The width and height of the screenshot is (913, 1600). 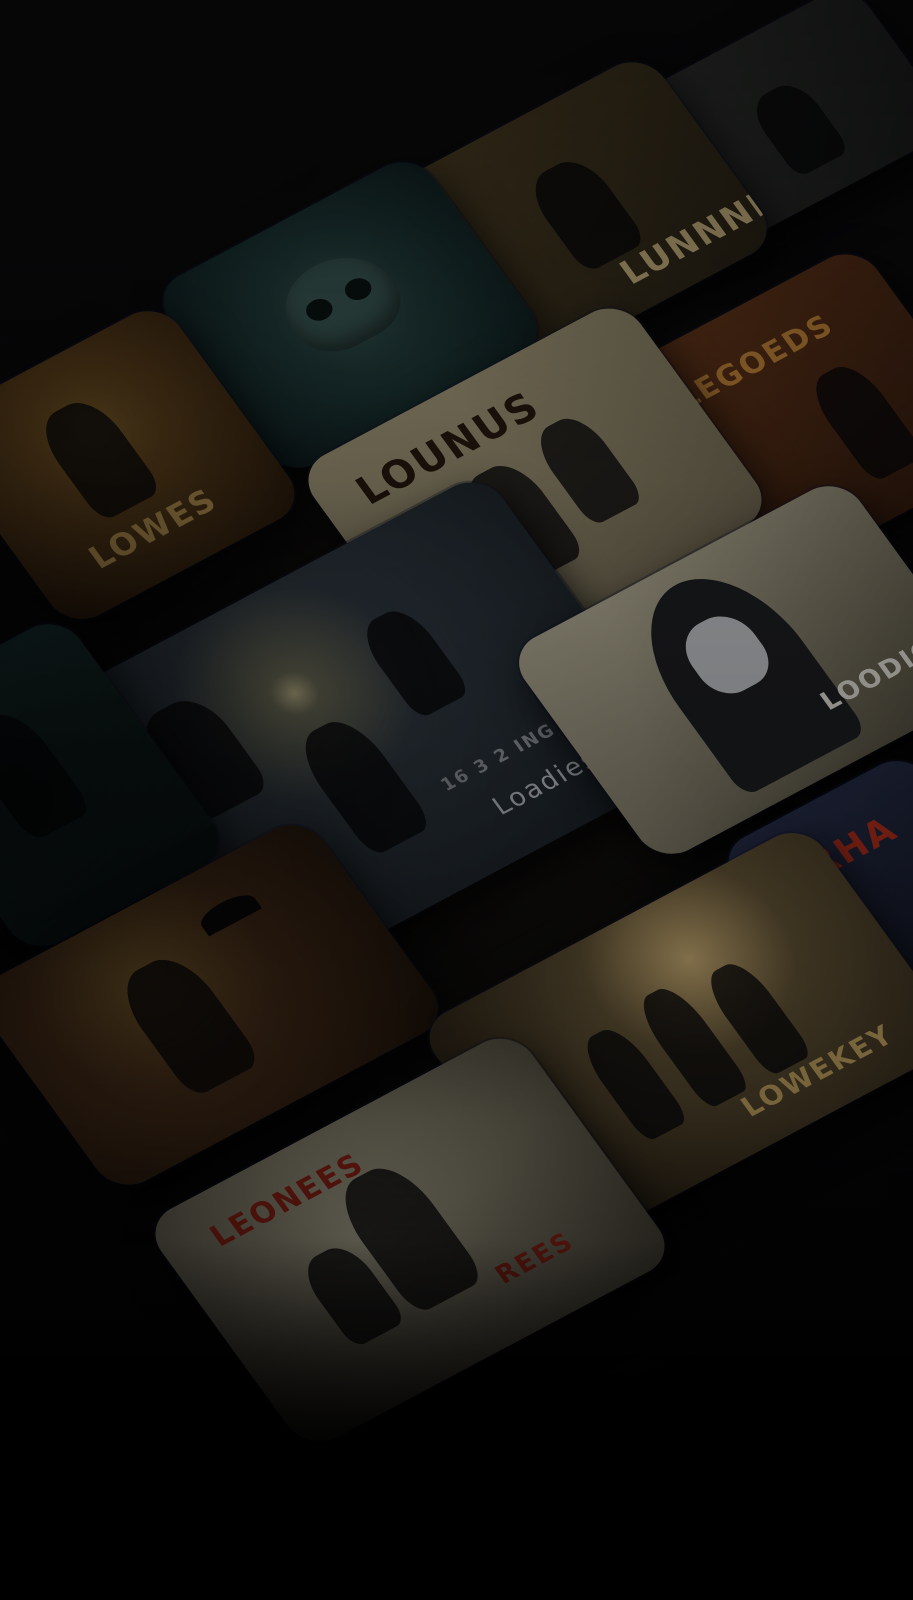 What do you see at coordinates (726, 654) in the screenshot?
I see `mask-icon` at bounding box center [726, 654].